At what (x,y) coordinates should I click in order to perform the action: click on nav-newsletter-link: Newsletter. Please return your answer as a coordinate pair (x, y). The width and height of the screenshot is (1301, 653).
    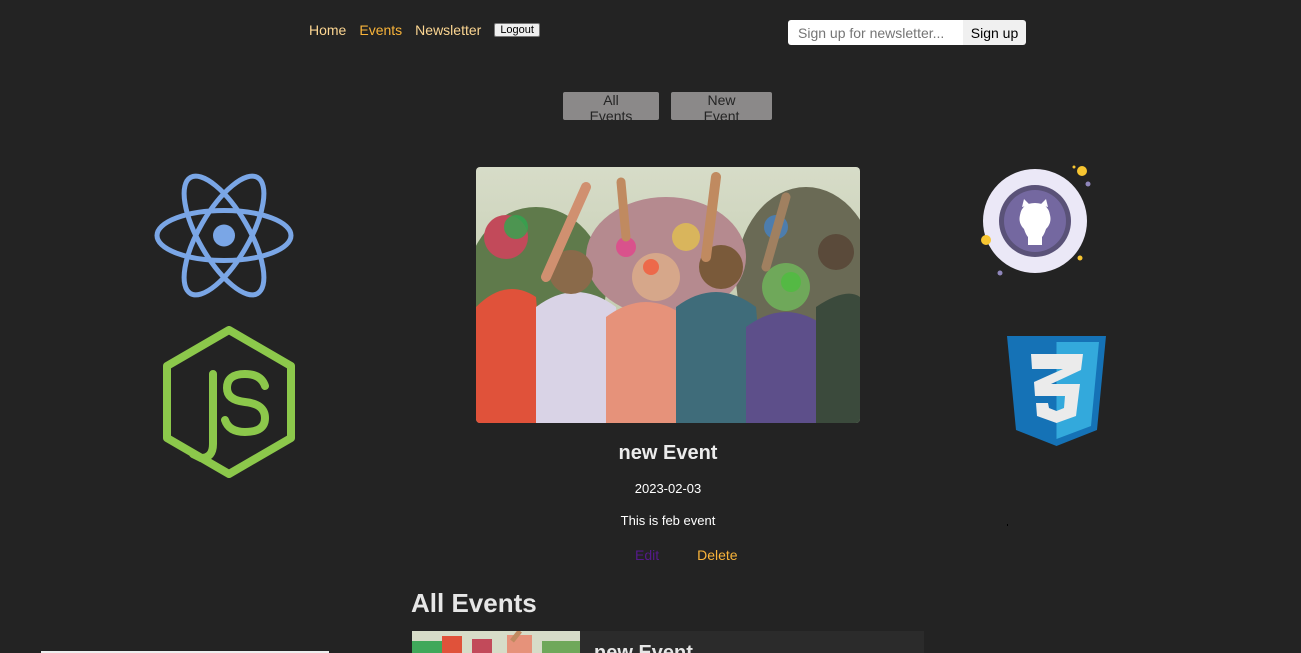
    Looking at the image, I should click on (448, 30).